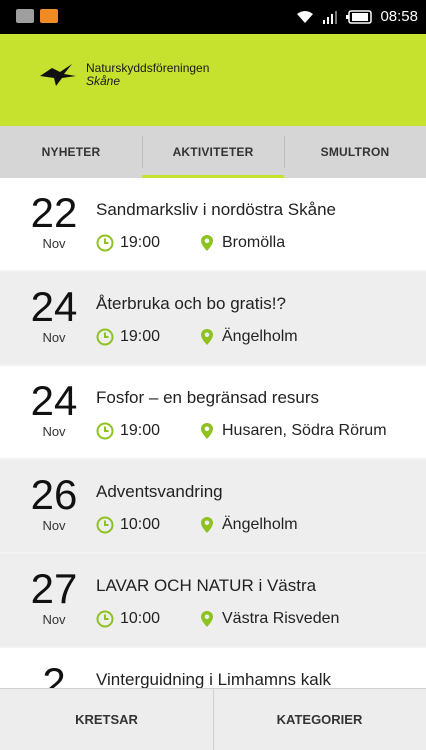 This screenshot has height=750, width=426. Describe the element at coordinates (304, 430) in the screenshot. I see `event-place: Husaren, Södra Rörum` at that location.